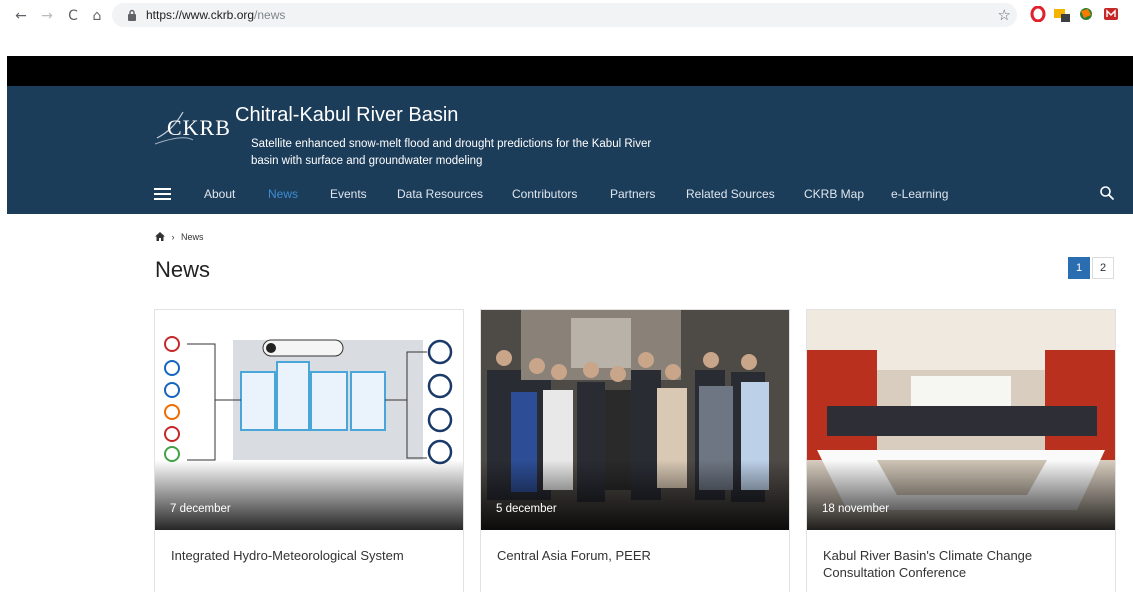  What do you see at coordinates (348, 194) in the screenshot?
I see `menu-item-events: Events` at bounding box center [348, 194].